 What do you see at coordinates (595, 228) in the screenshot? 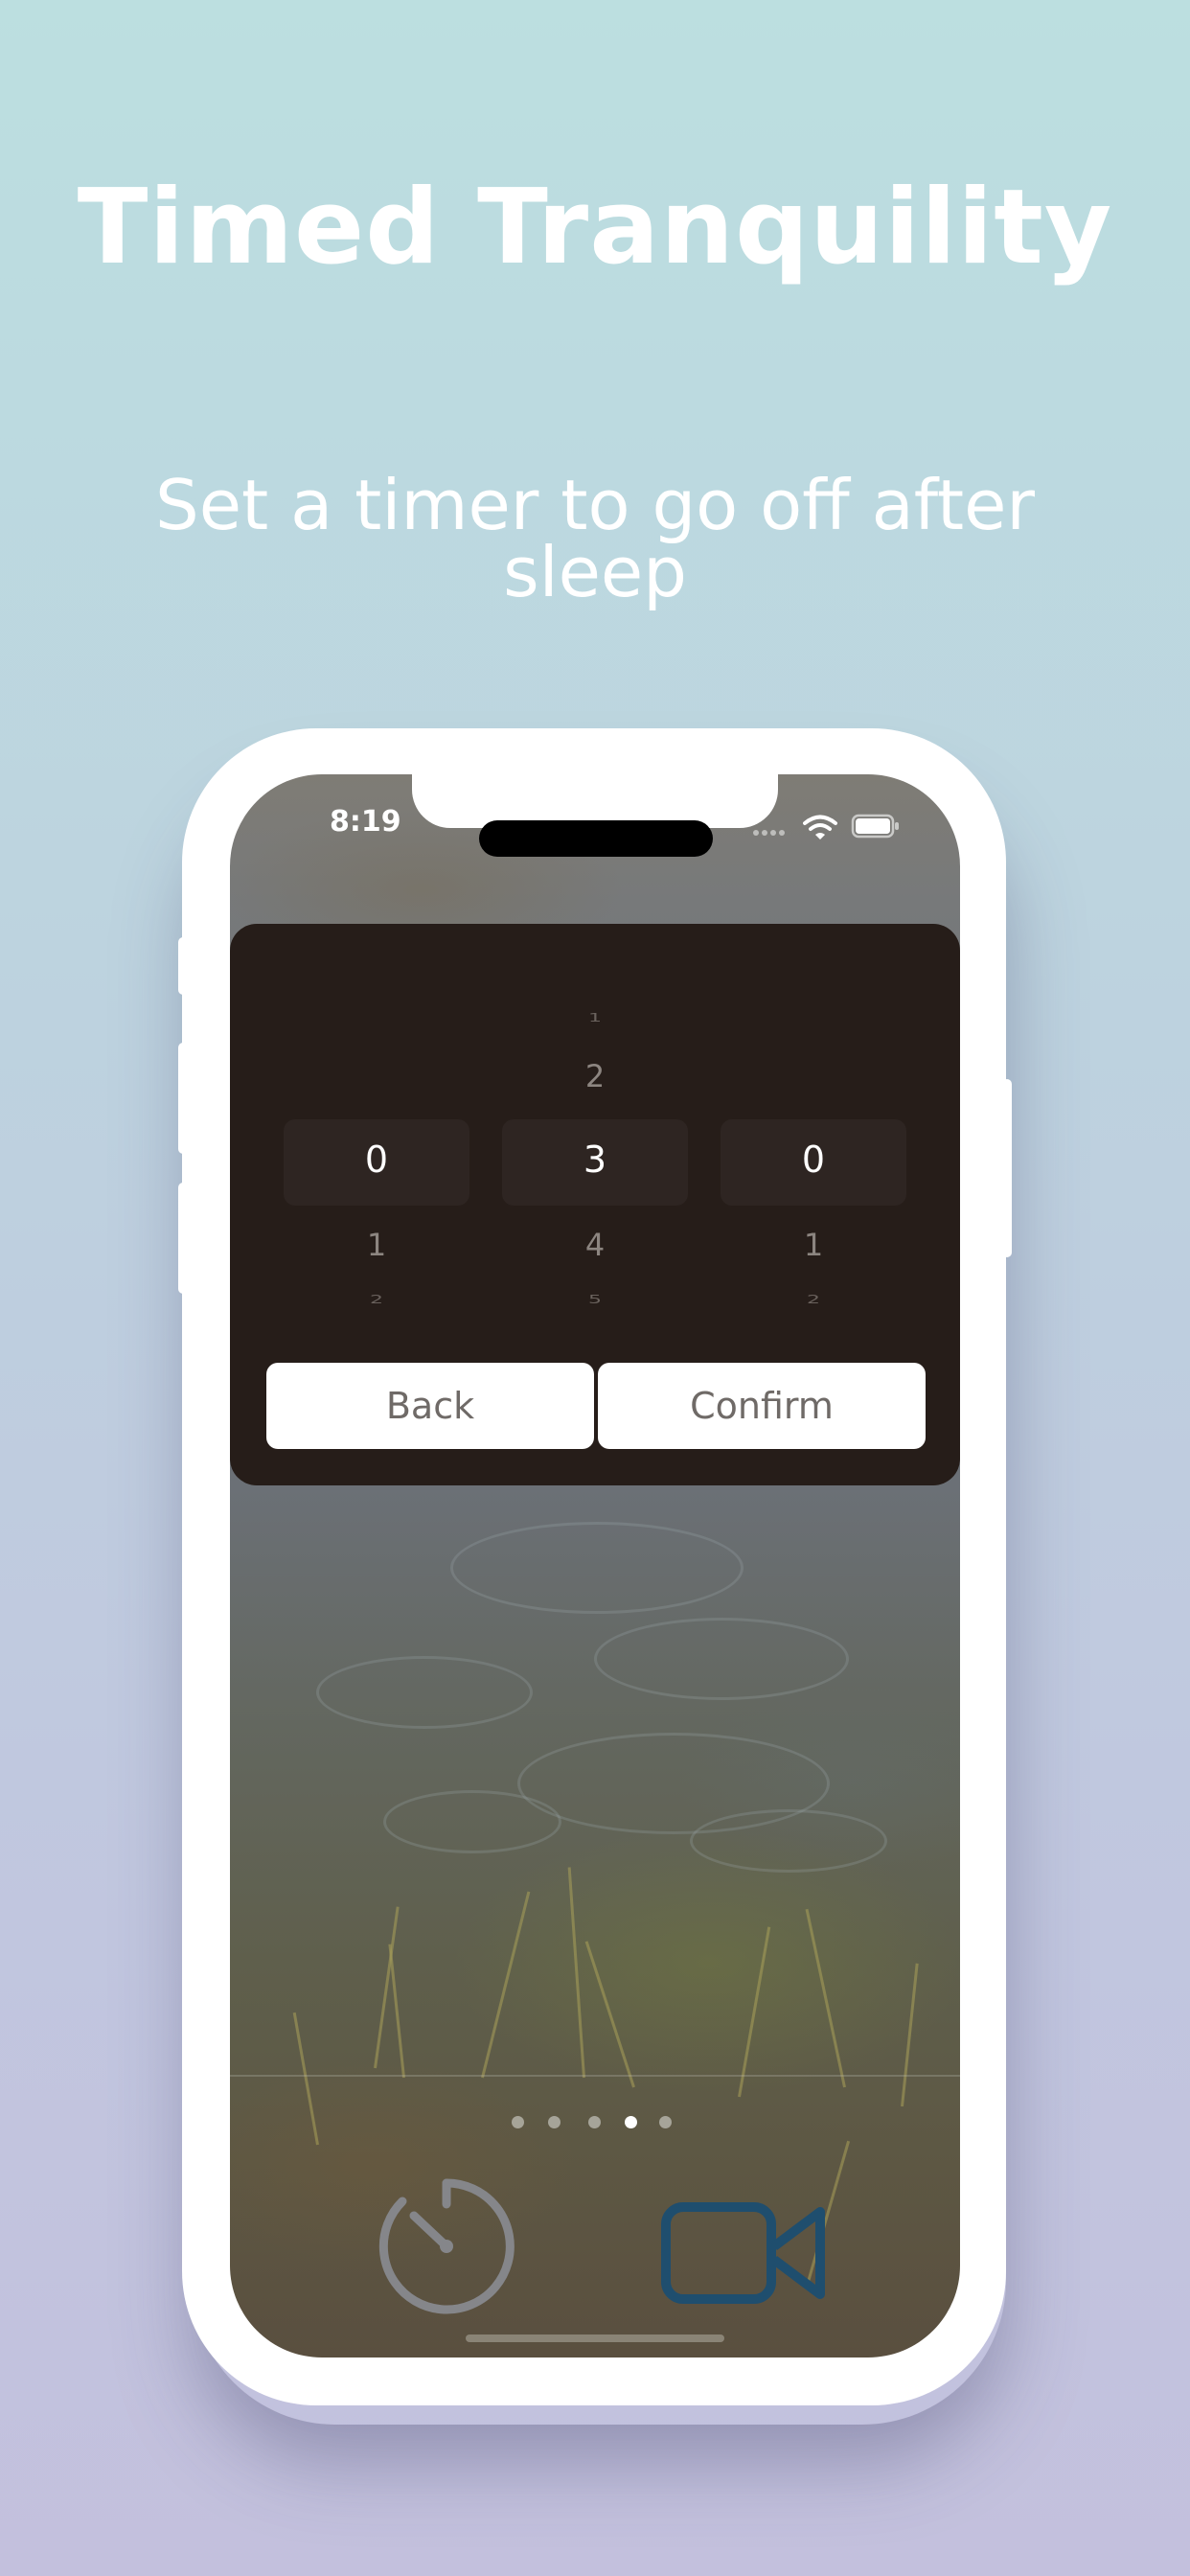
I see `promo-title: Timed Tranquility` at bounding box center [595, 228].